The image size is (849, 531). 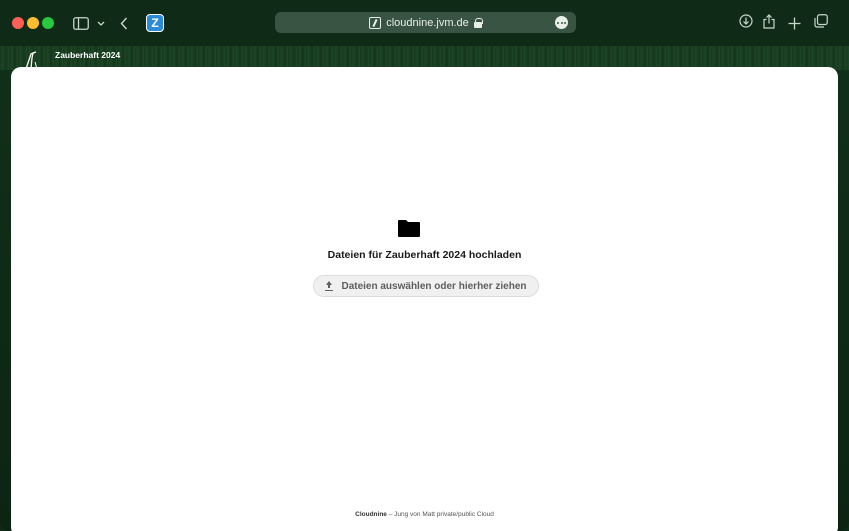 What do you see at coordinates (770, 23) in the screenshot?
I see `share-icon` at bounding box center [770, 23].